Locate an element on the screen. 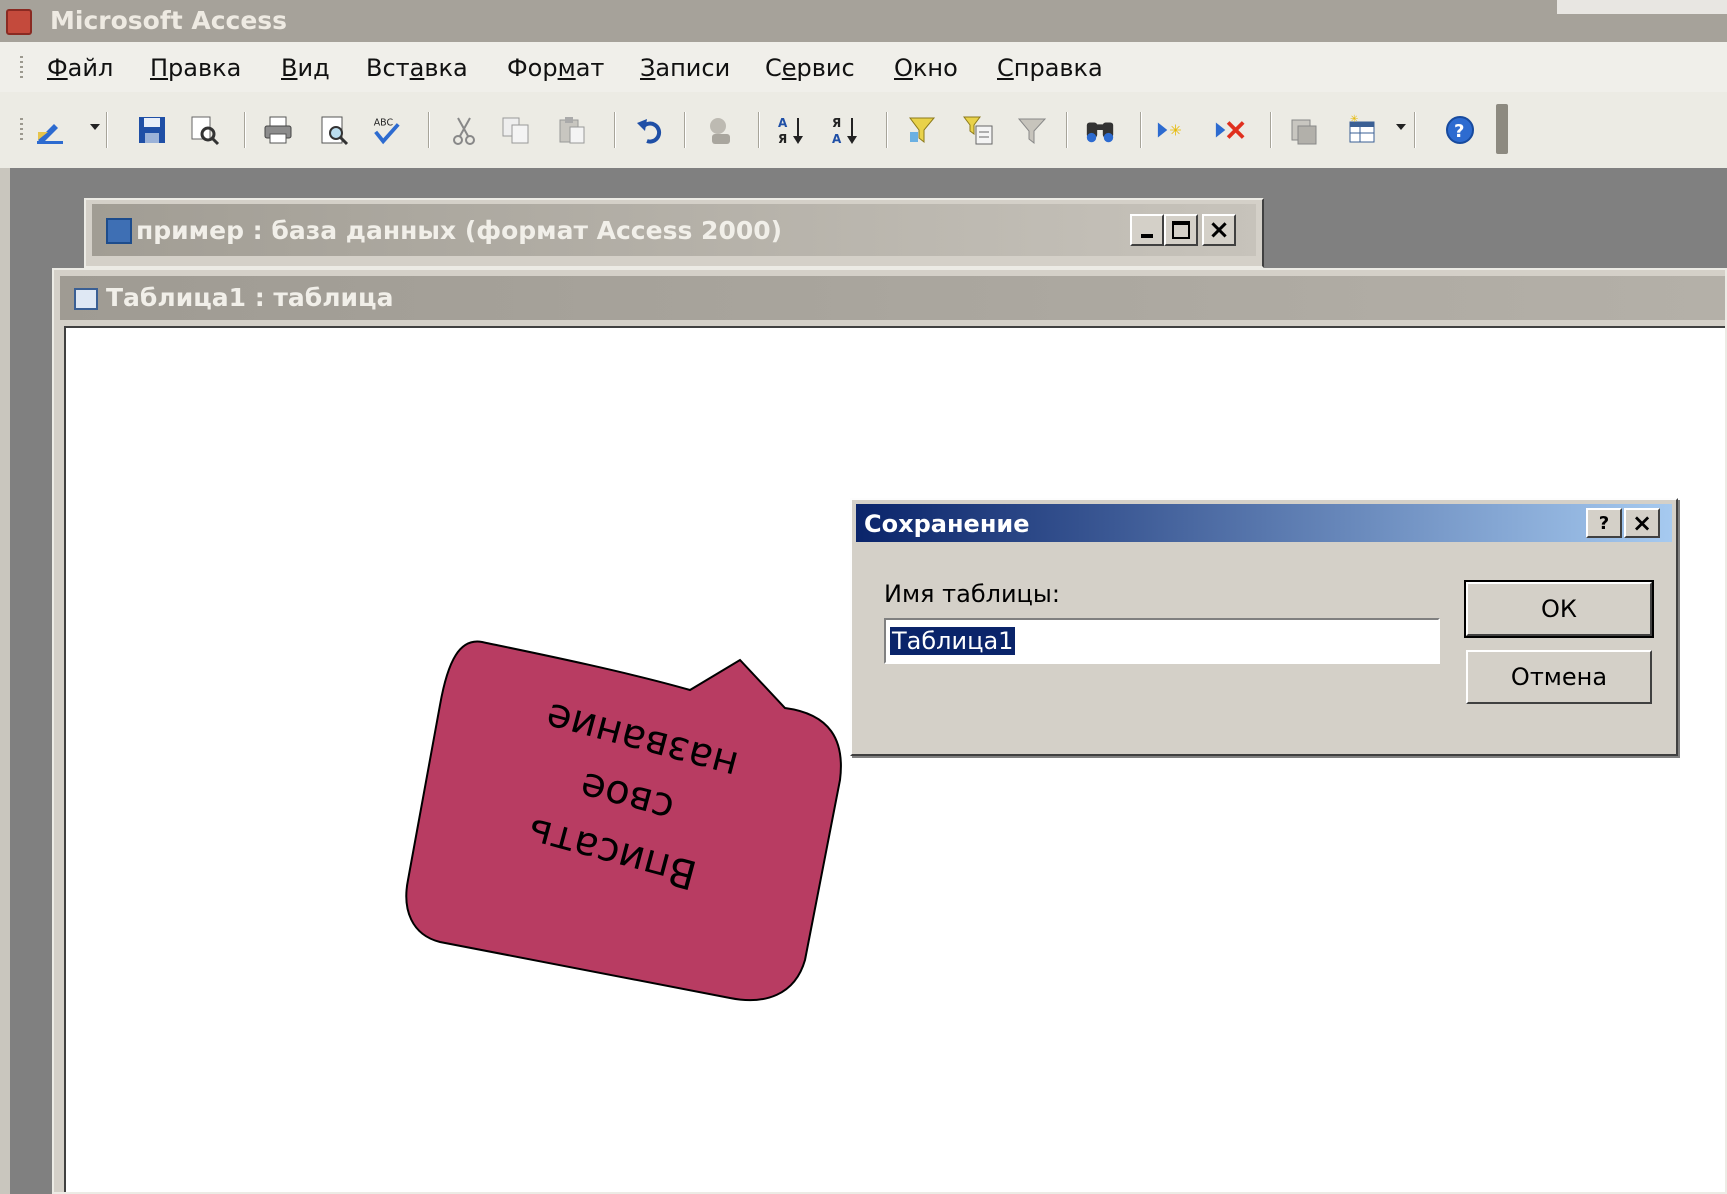 This screenshot has height=1194, width=1727. title-bar-decoration is located at coordinates (1642, 7).